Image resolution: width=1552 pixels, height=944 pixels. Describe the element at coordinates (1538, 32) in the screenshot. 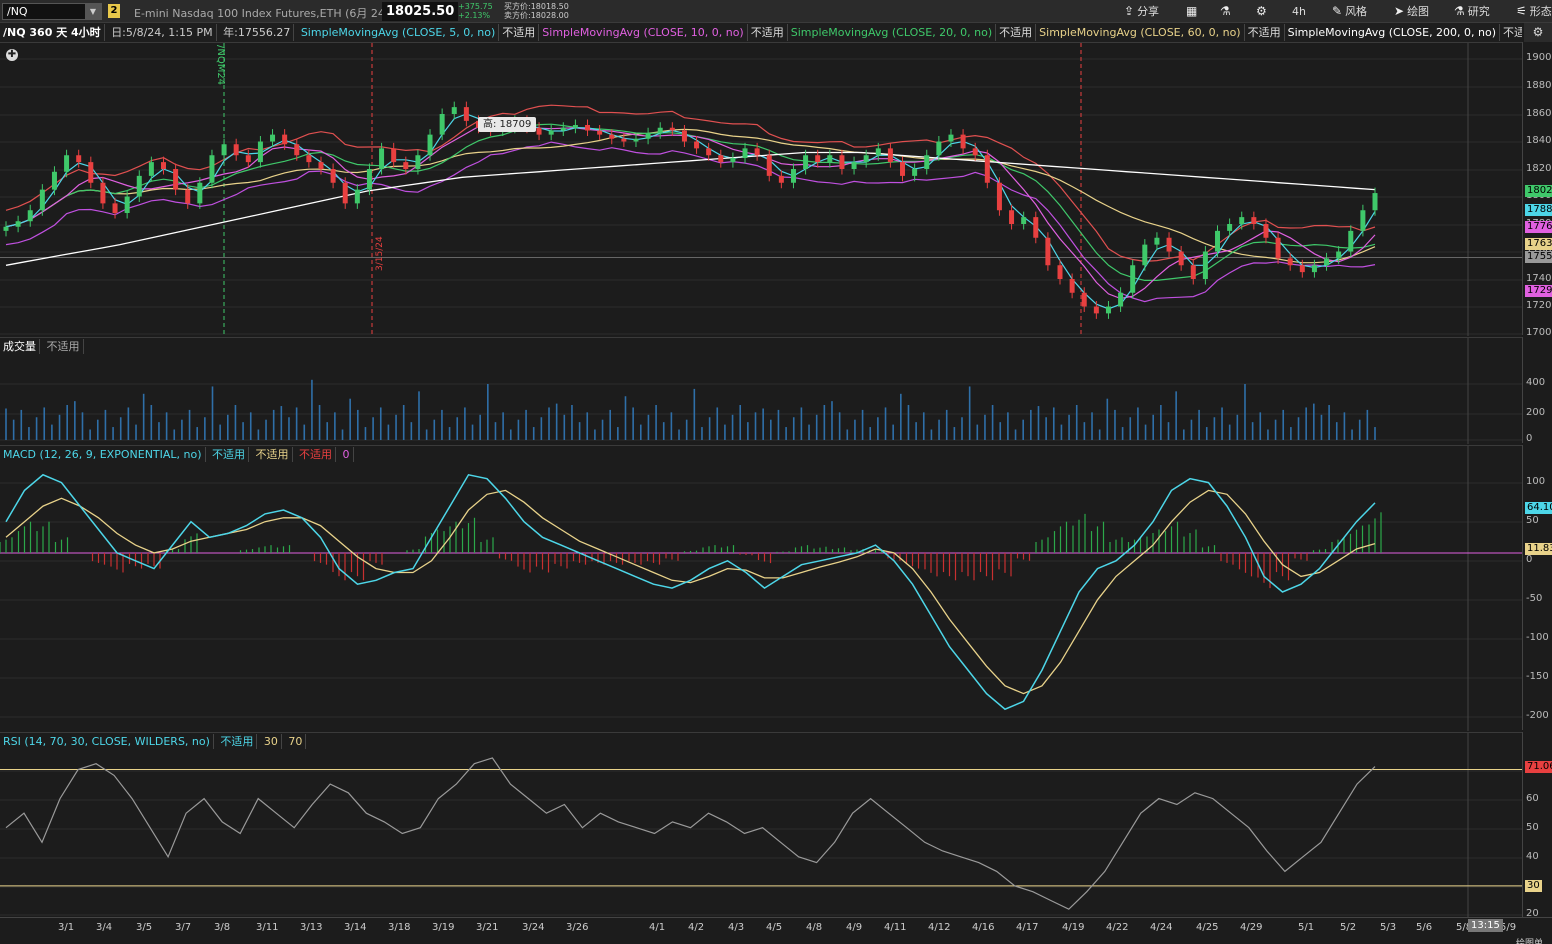

I see `chart-settings-icon: ⚙` at that location.